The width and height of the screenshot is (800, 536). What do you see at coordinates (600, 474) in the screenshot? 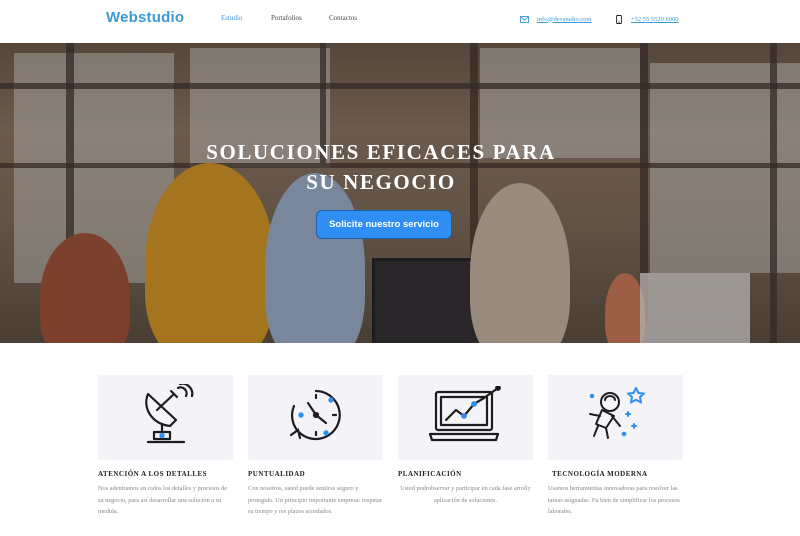
I see `feature-title: TECNOLOGÍA MODERNA` at bounding box center [600, 474].